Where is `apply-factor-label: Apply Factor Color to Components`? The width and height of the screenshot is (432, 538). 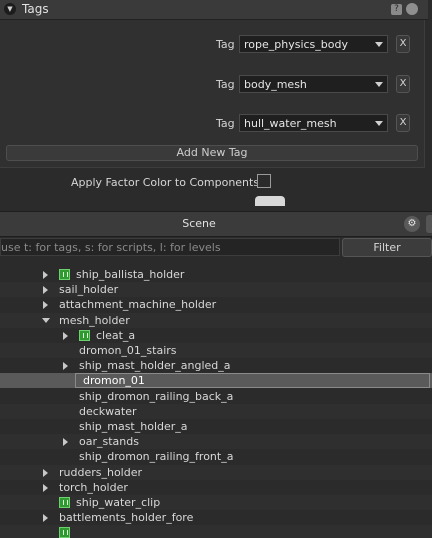
apply-factor-label: Apply Factor Color to Components is located at coordinates (165, 182).